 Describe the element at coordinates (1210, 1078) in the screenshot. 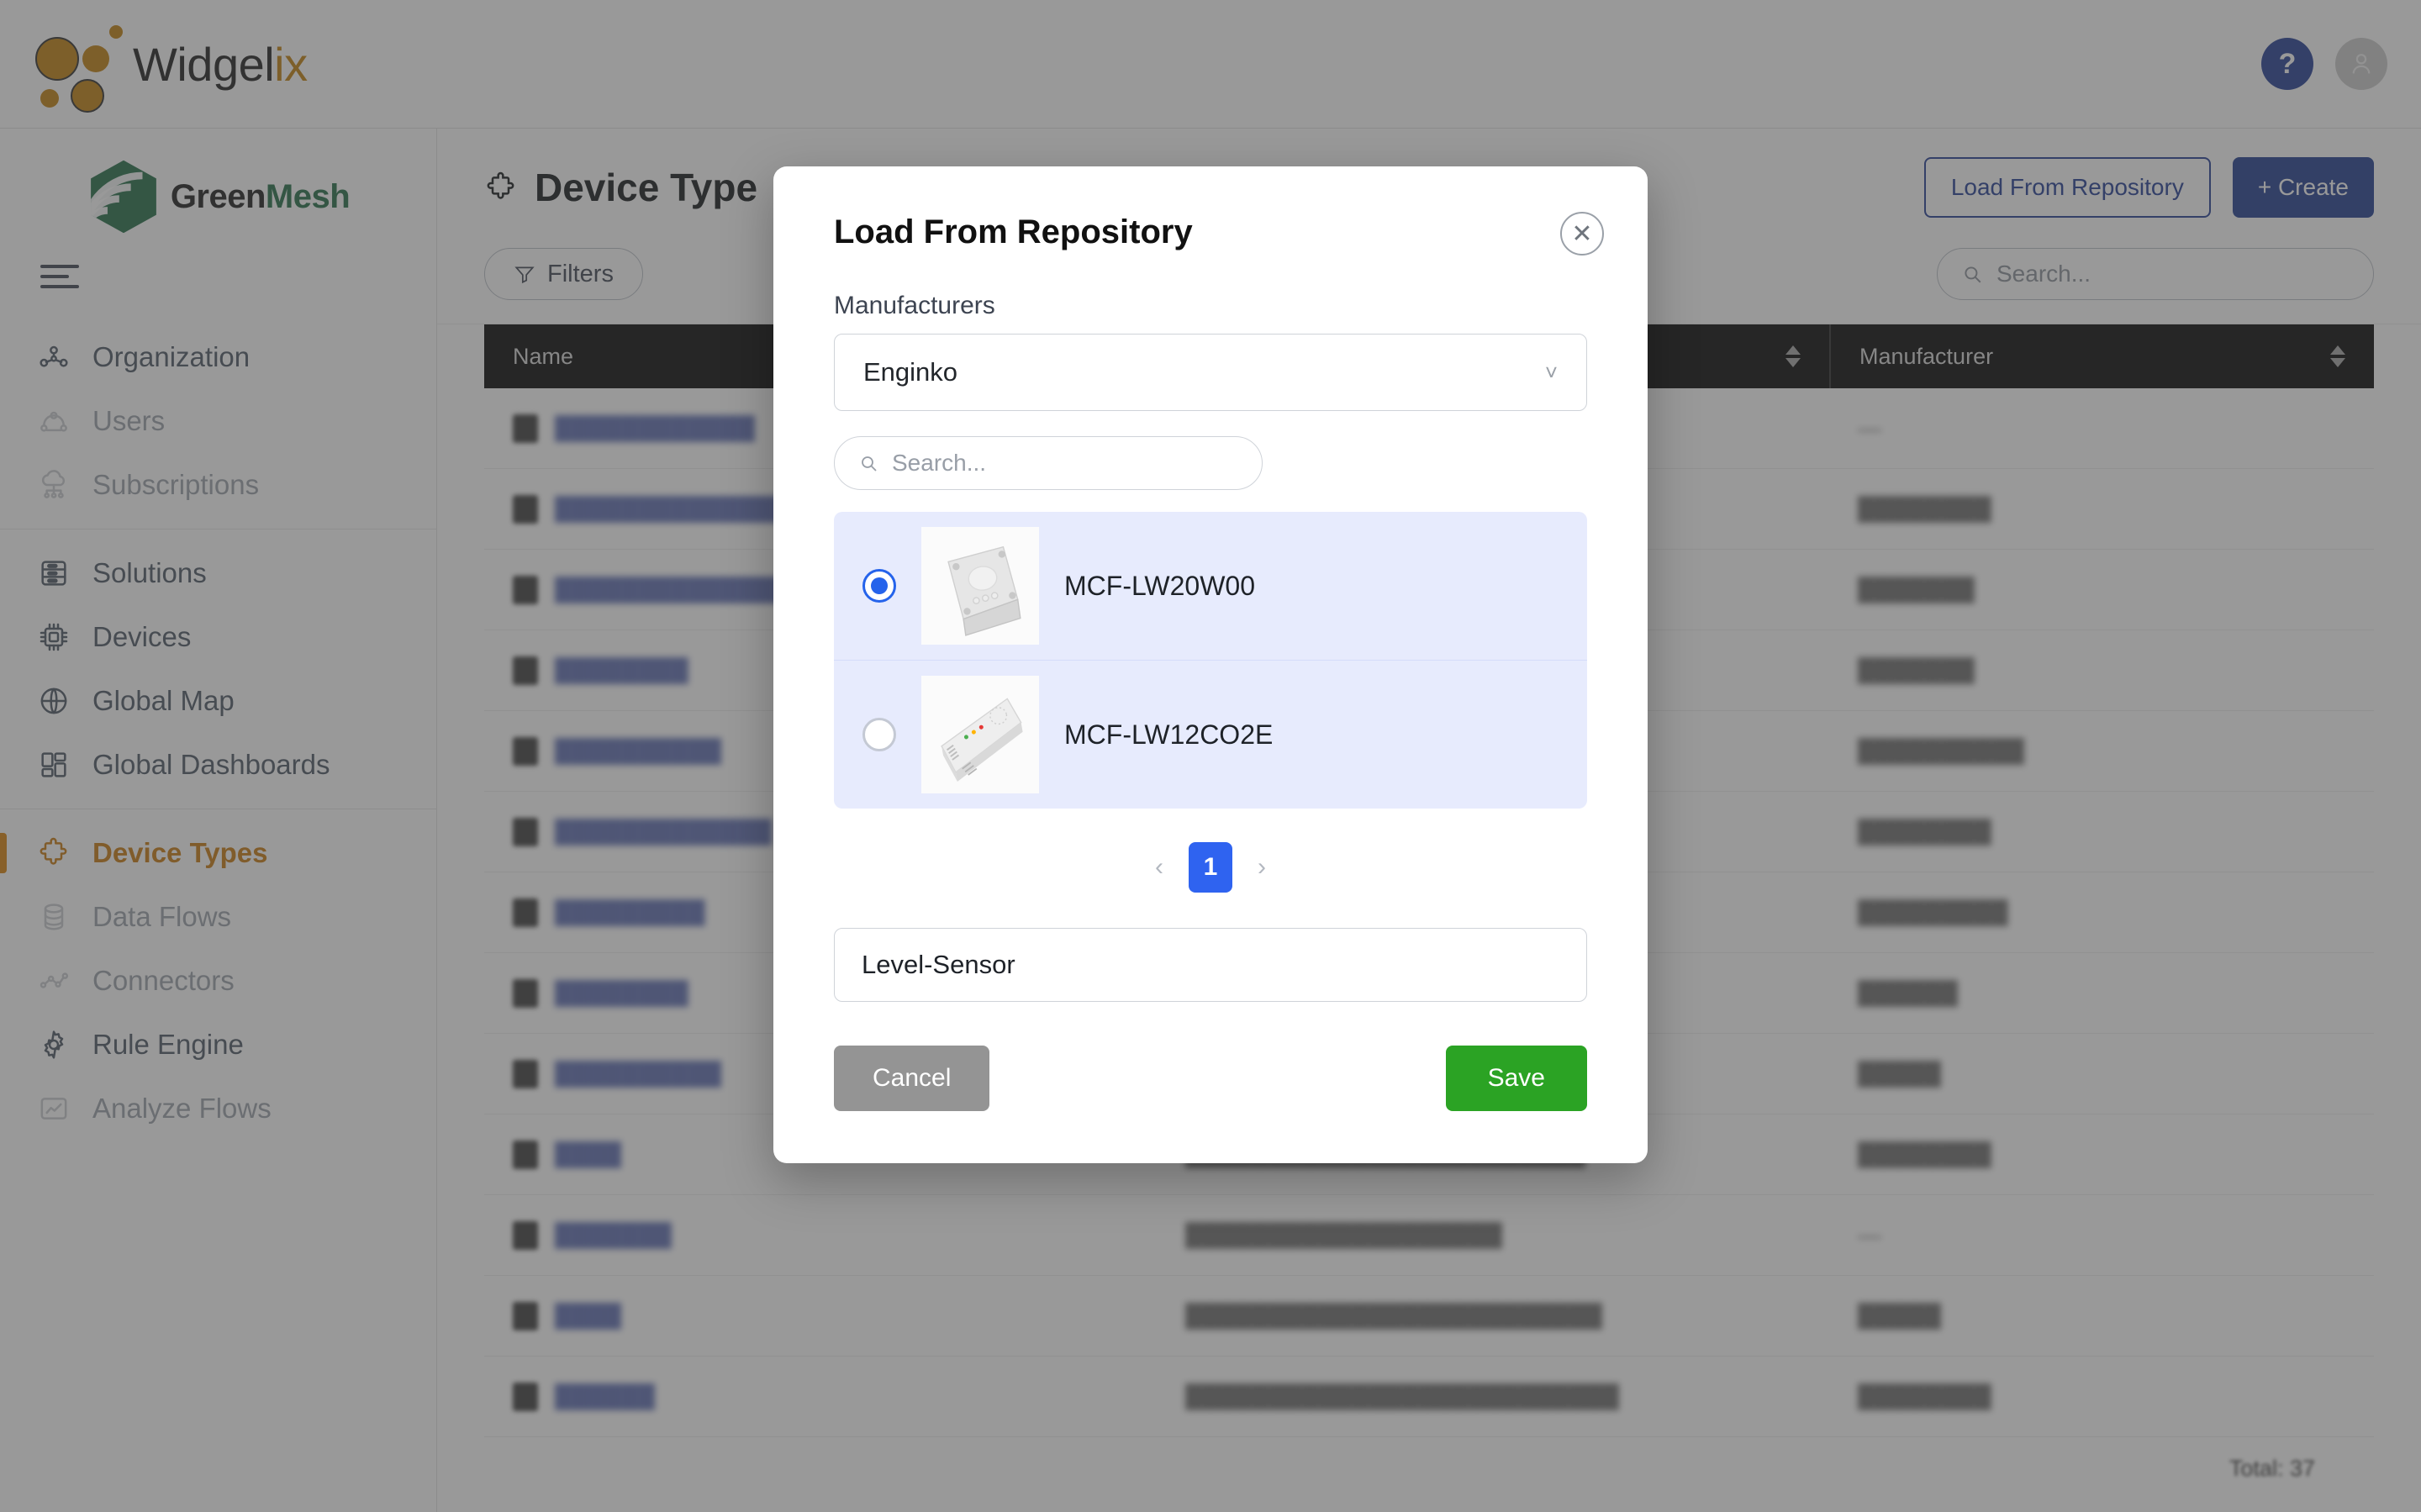

I see `dialog-footer: Cancel Save` at that location.